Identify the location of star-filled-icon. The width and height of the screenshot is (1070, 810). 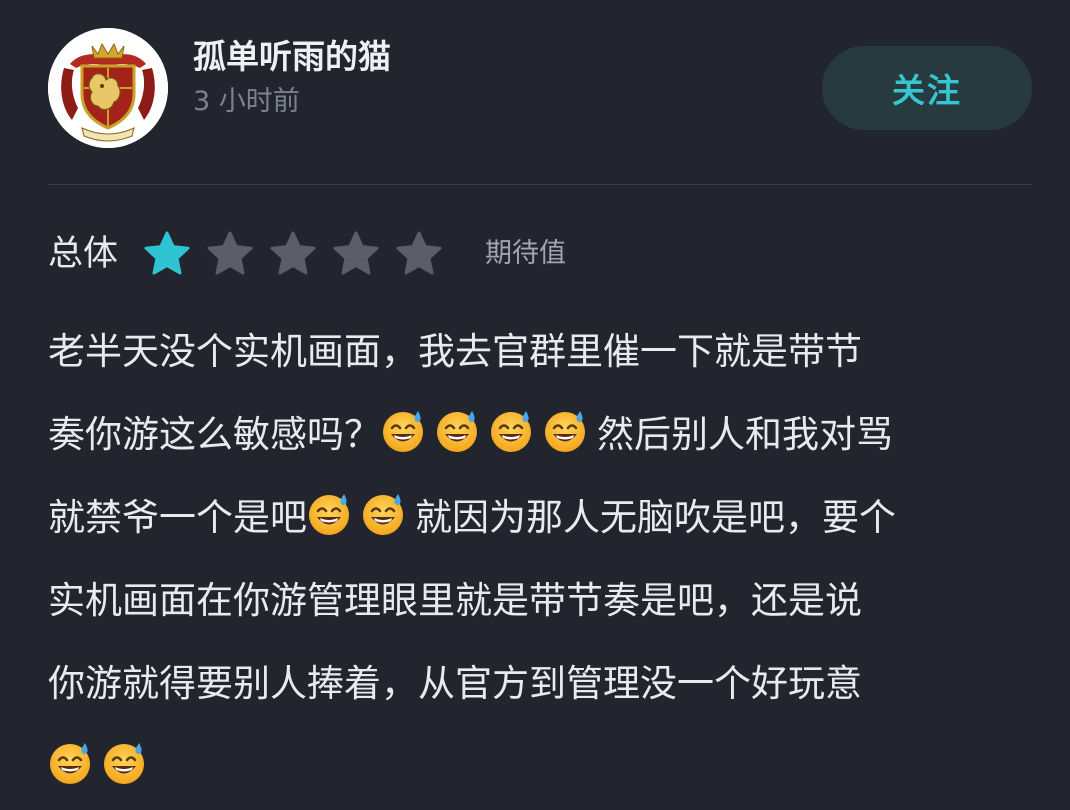
(167, 254).